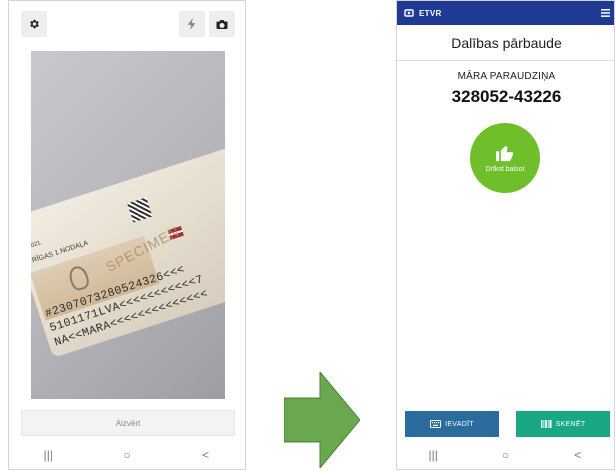 The width and height of the screenshot is (615, 472). I want to click on thumbs-up-icon, so click(505, 153).